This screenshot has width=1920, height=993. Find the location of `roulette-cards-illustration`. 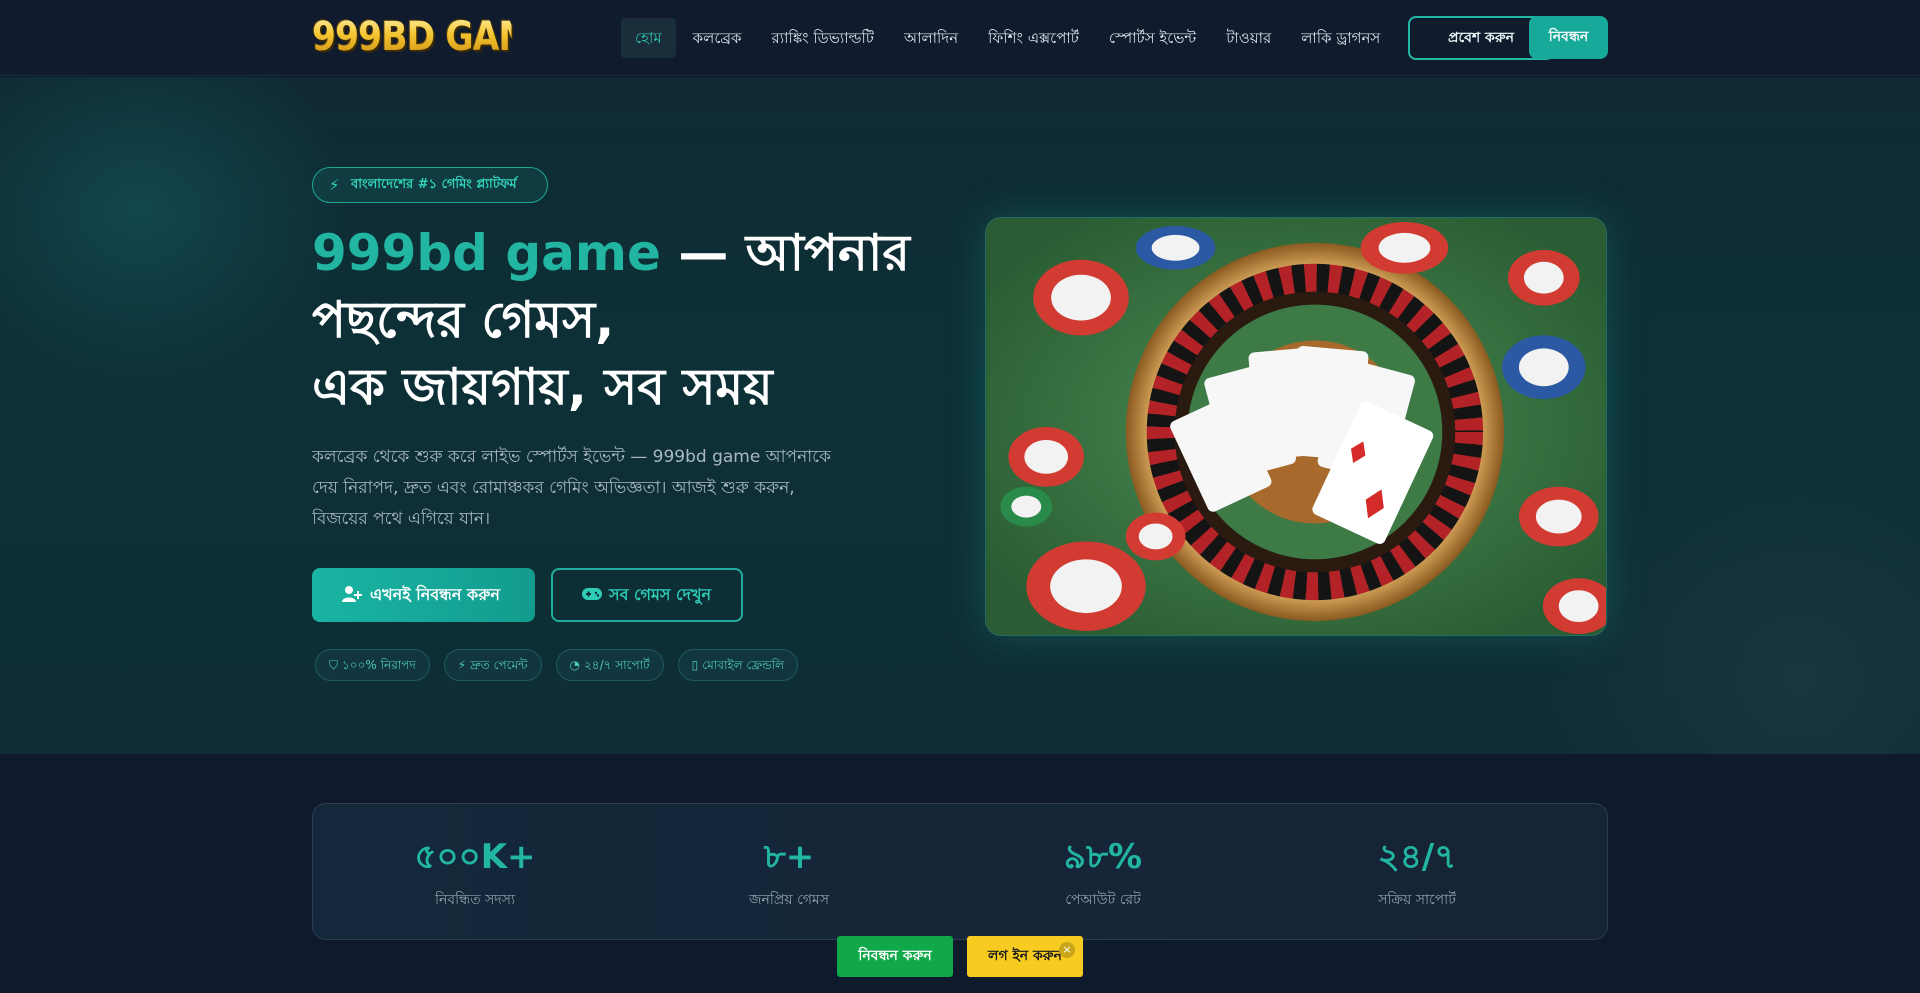

roulette-cards-illustration is located at coordinates (1296, 426).